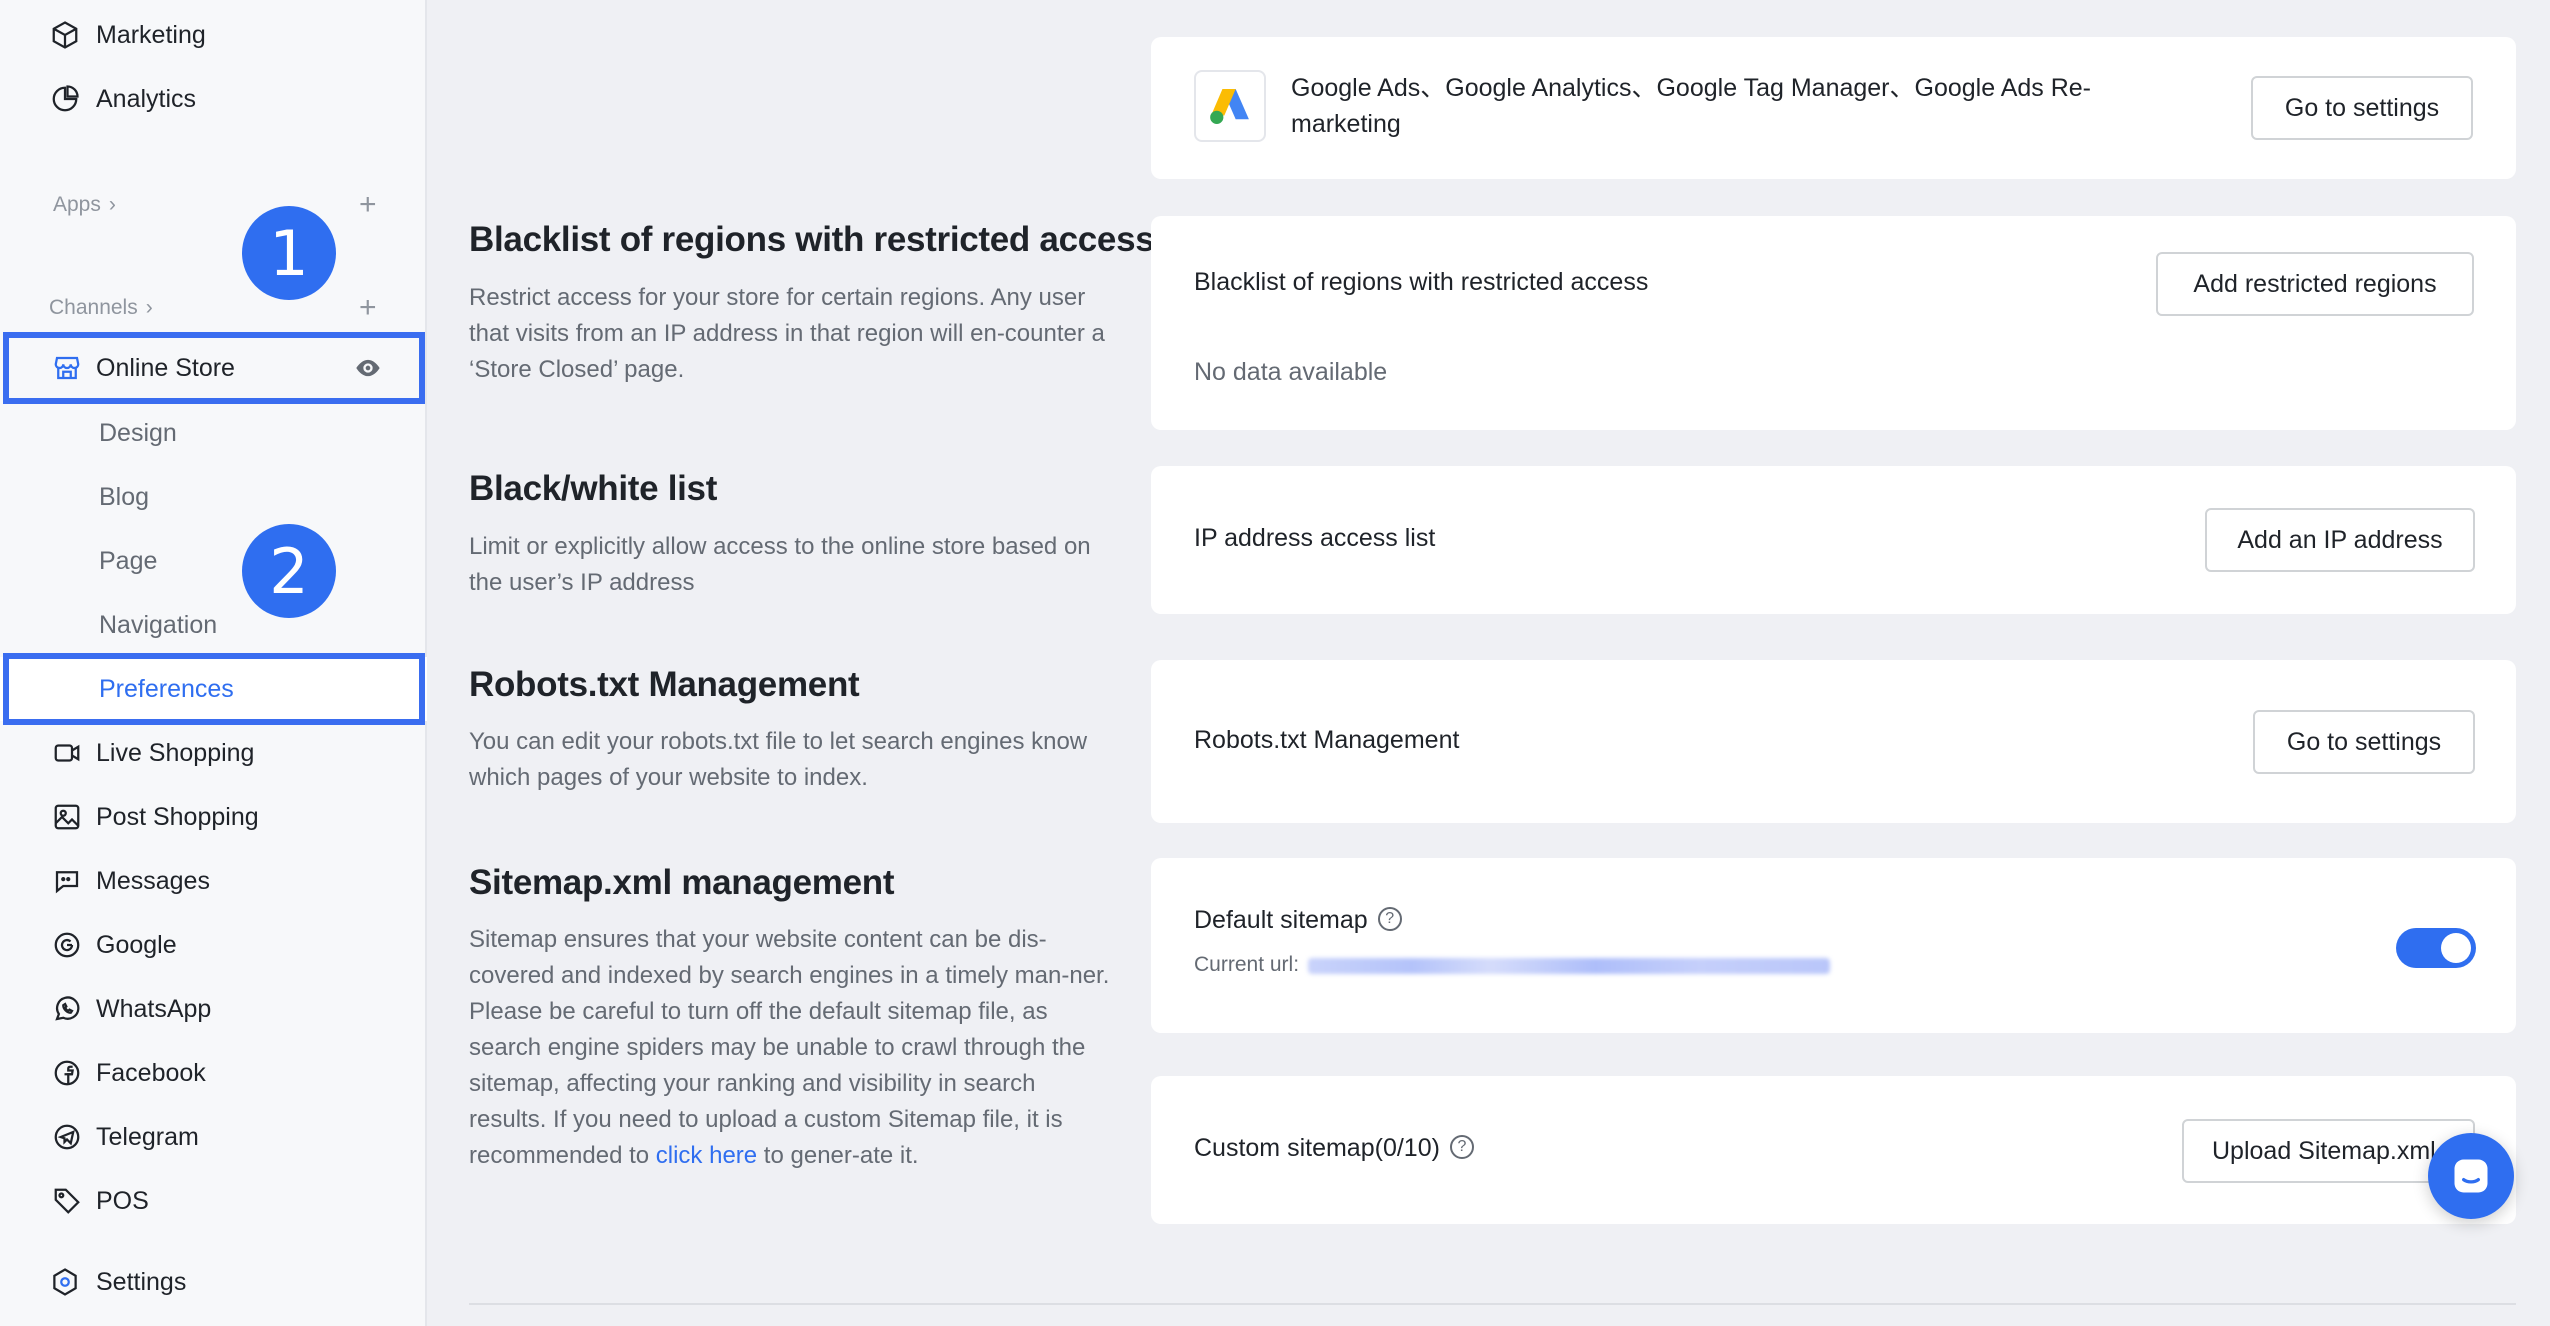  I want to click on sidebar-item-messages: Messages, so click(213, 881).